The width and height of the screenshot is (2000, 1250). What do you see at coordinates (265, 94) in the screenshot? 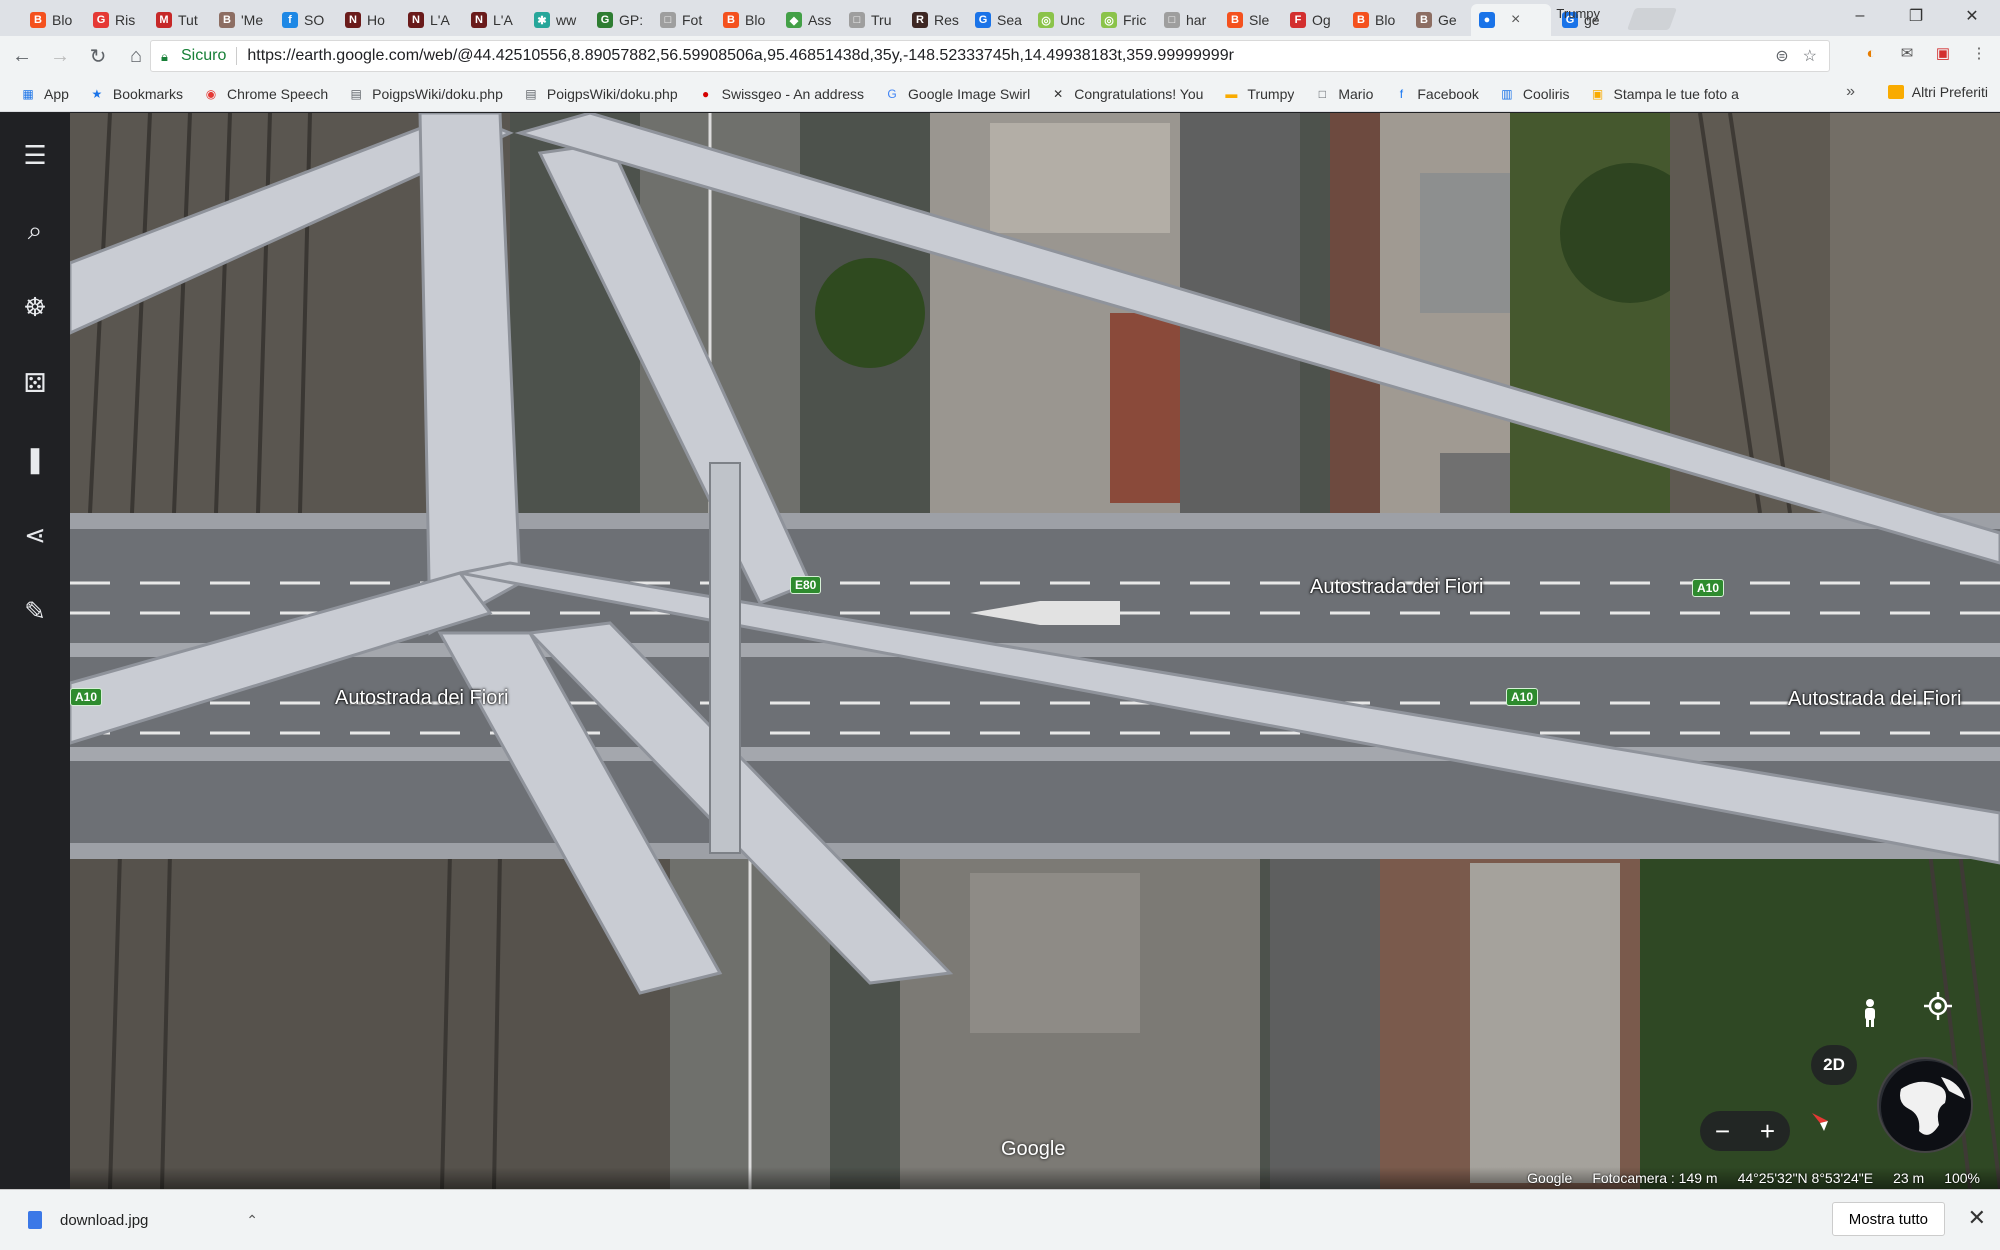
I see `bookmark-item: ◉ Chrome Speech` at bounding box center [265, 94].